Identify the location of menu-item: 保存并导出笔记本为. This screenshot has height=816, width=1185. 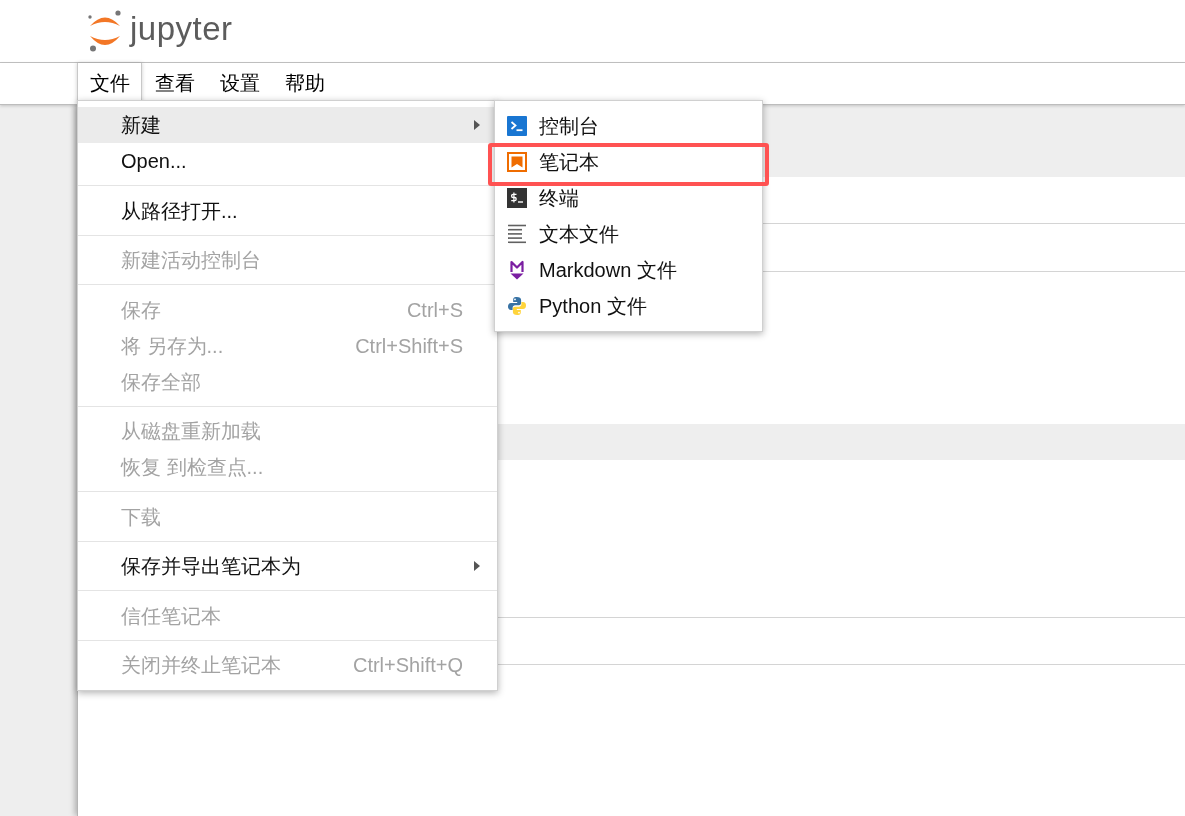
(281, 566).